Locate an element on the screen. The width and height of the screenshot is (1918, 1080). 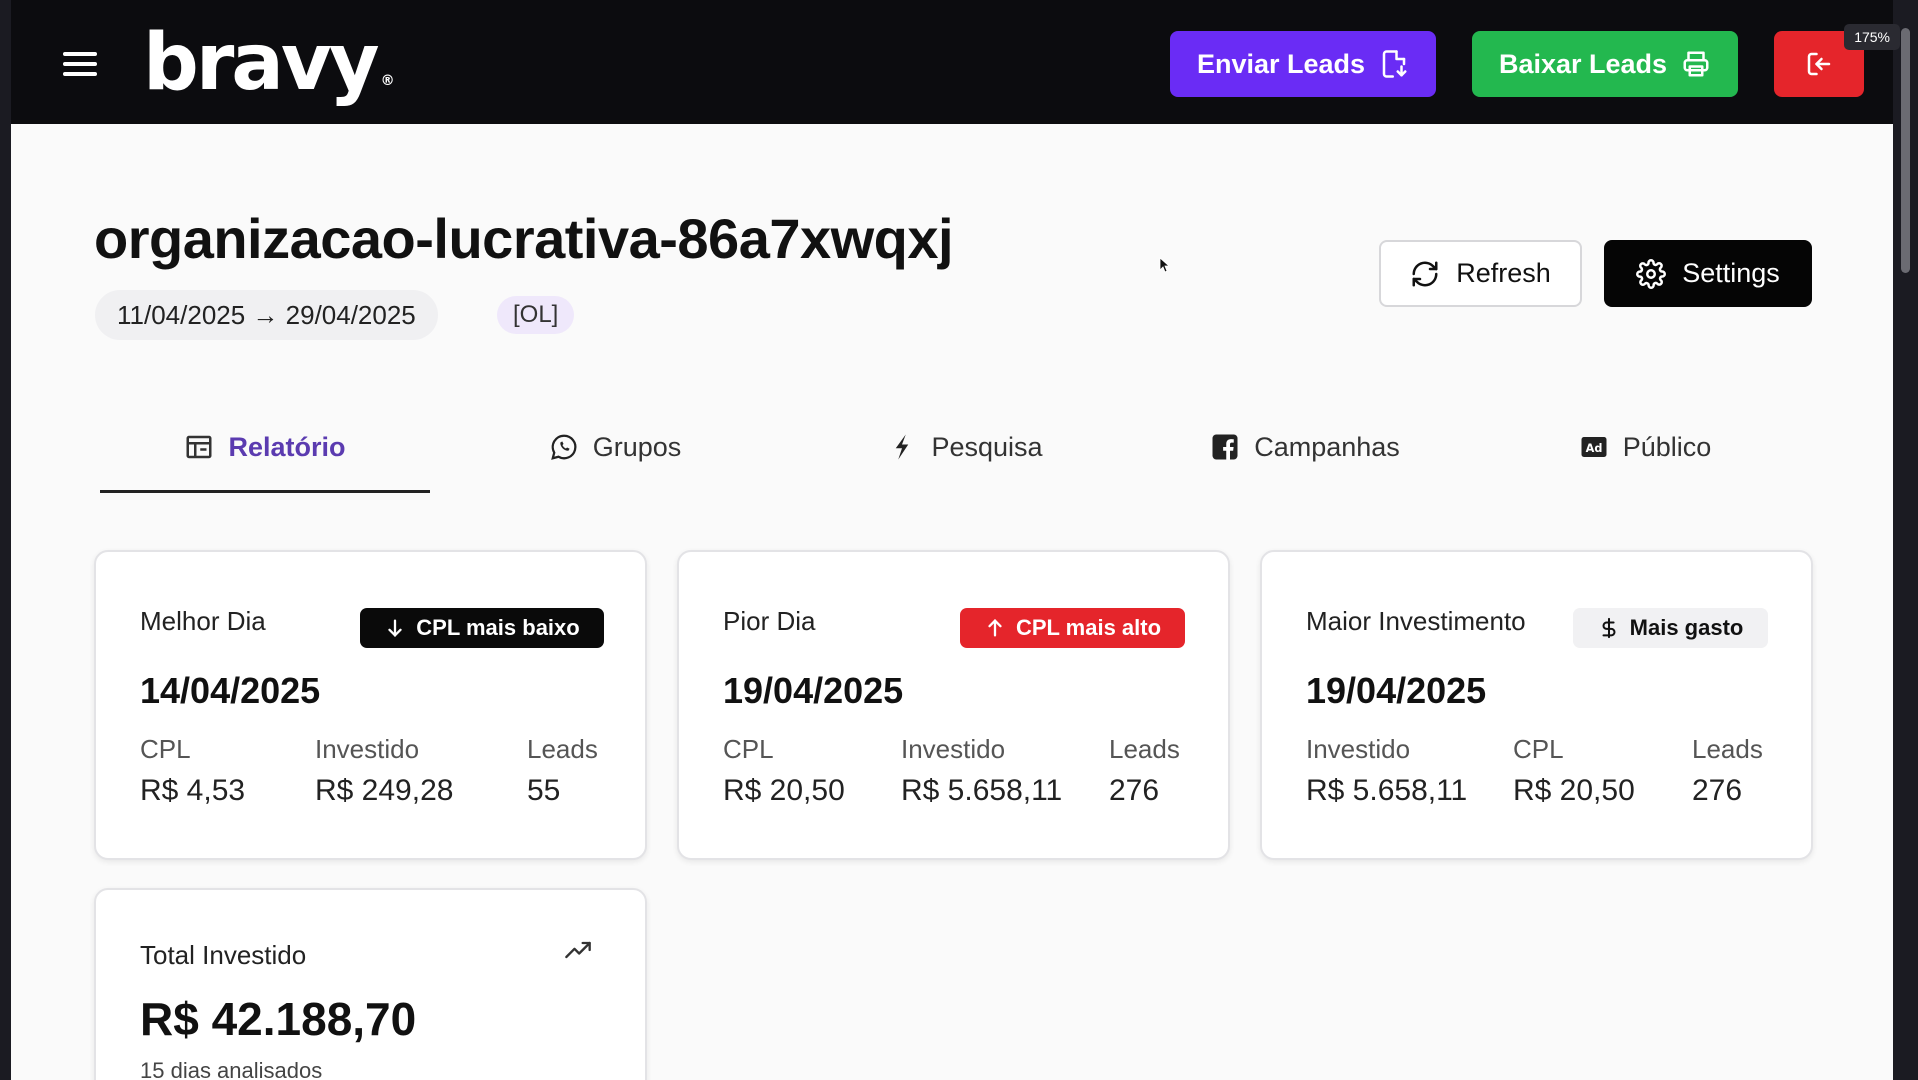
refresh-icon is located at coordinates (1425, 273).